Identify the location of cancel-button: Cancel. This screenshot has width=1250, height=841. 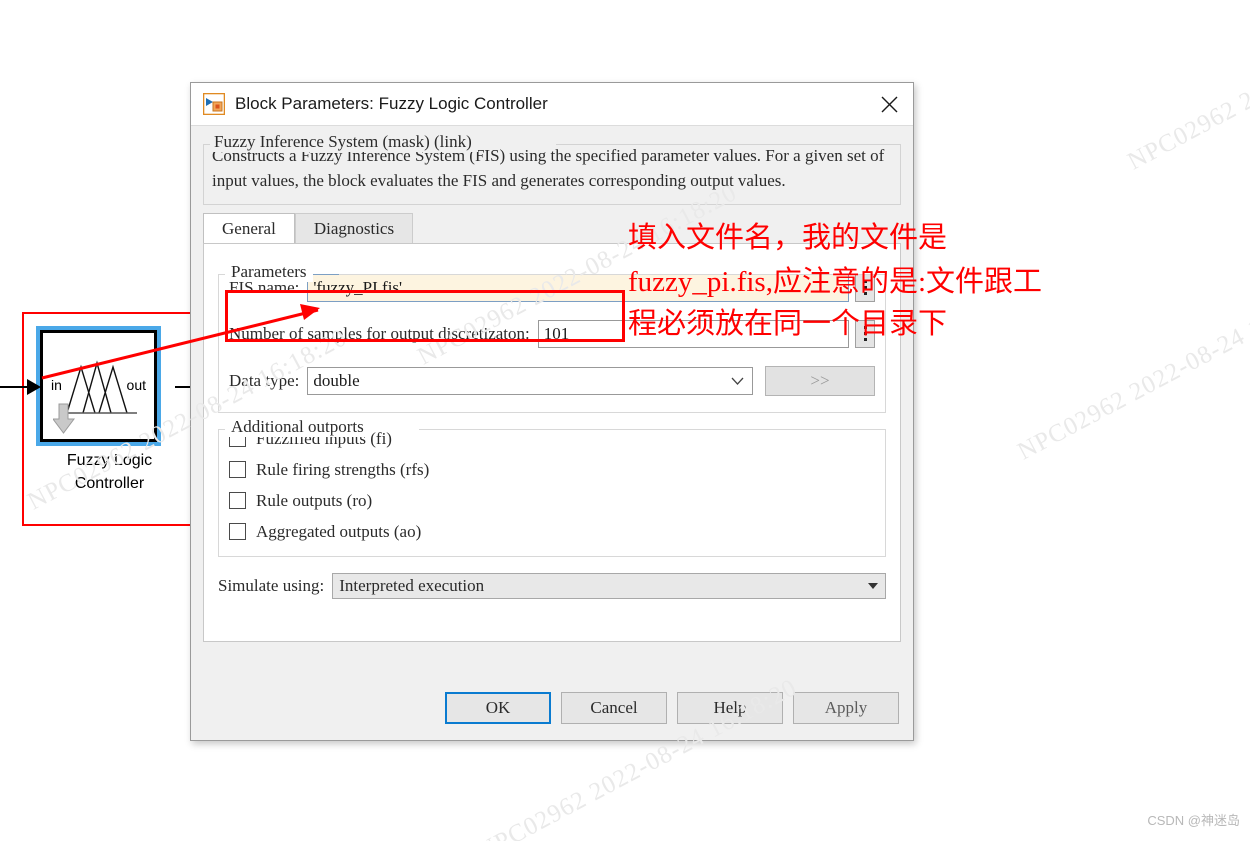
(614, 708).